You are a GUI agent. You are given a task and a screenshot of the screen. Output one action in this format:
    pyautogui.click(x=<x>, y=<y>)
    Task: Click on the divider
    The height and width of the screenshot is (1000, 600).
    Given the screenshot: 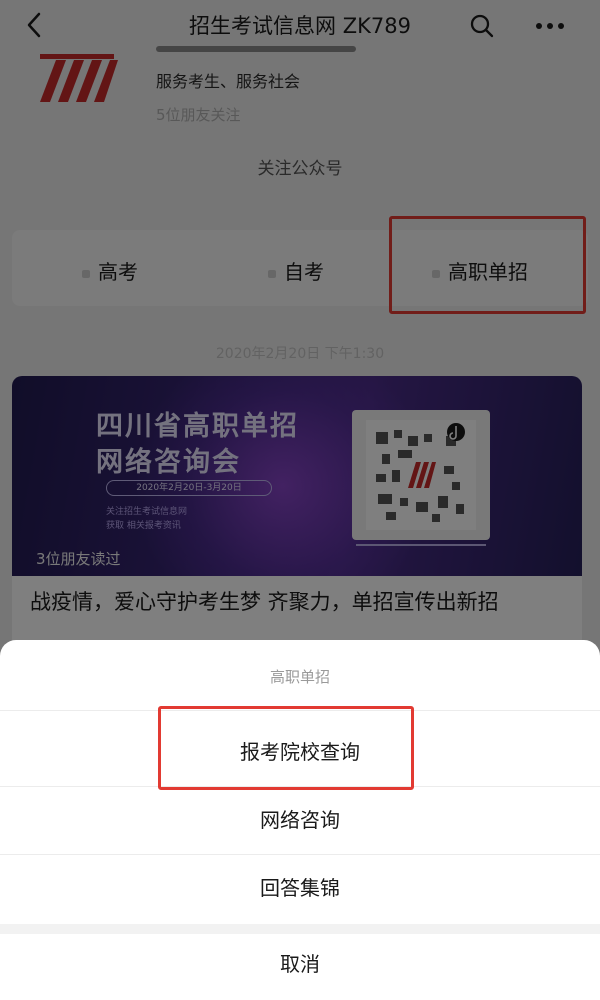 What is the action you would take?
    pyautogui.click(x=300, y=854)
    